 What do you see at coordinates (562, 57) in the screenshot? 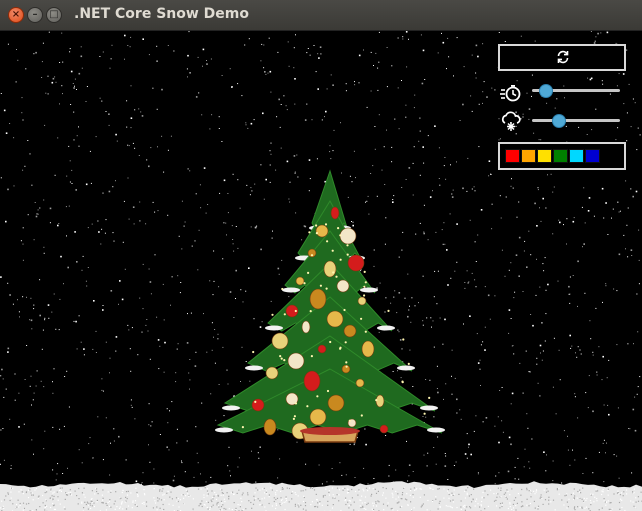
I see `refresh-button` at bounding box center [562, 57].